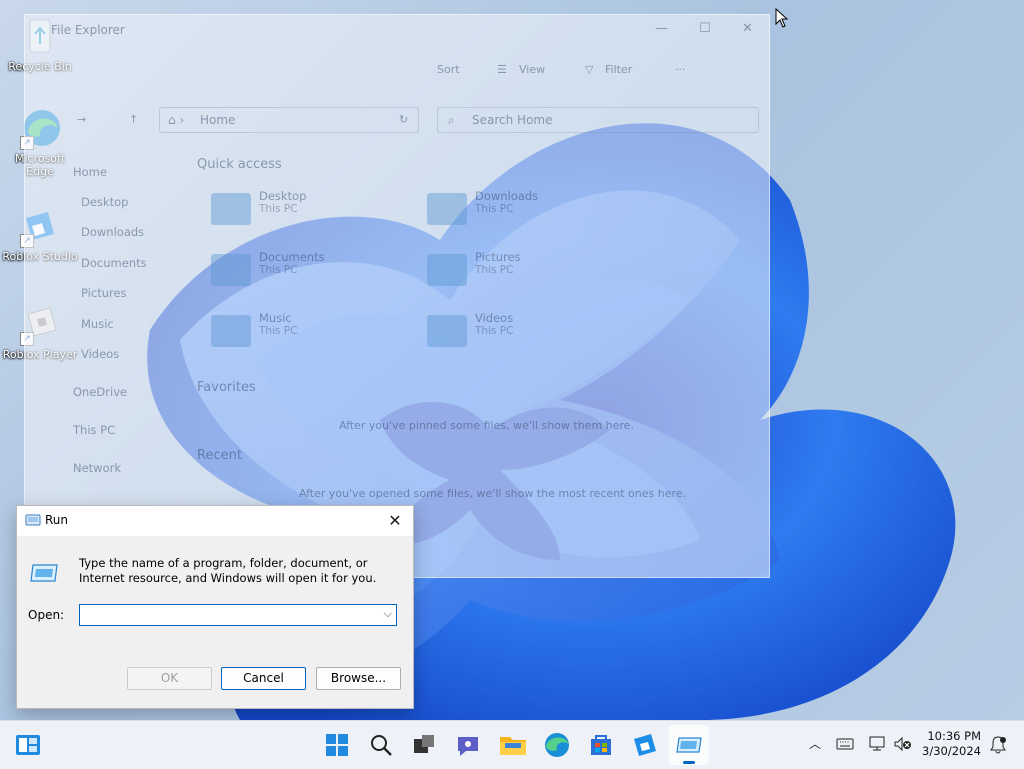  I want to click on forward-arrow-icon: →, so click(81, 119).